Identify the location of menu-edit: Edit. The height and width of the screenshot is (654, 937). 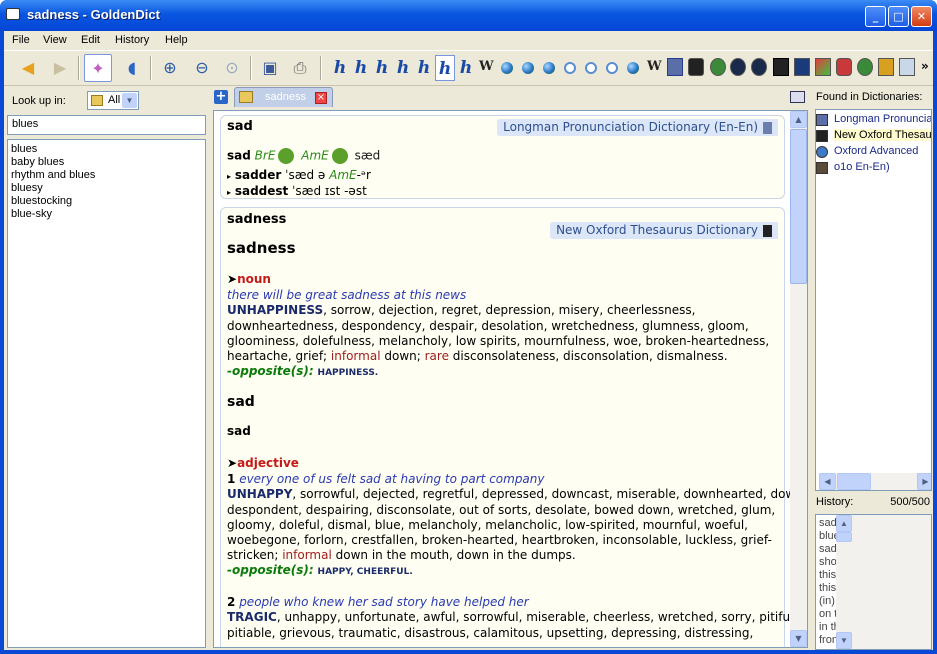
(90, 40).